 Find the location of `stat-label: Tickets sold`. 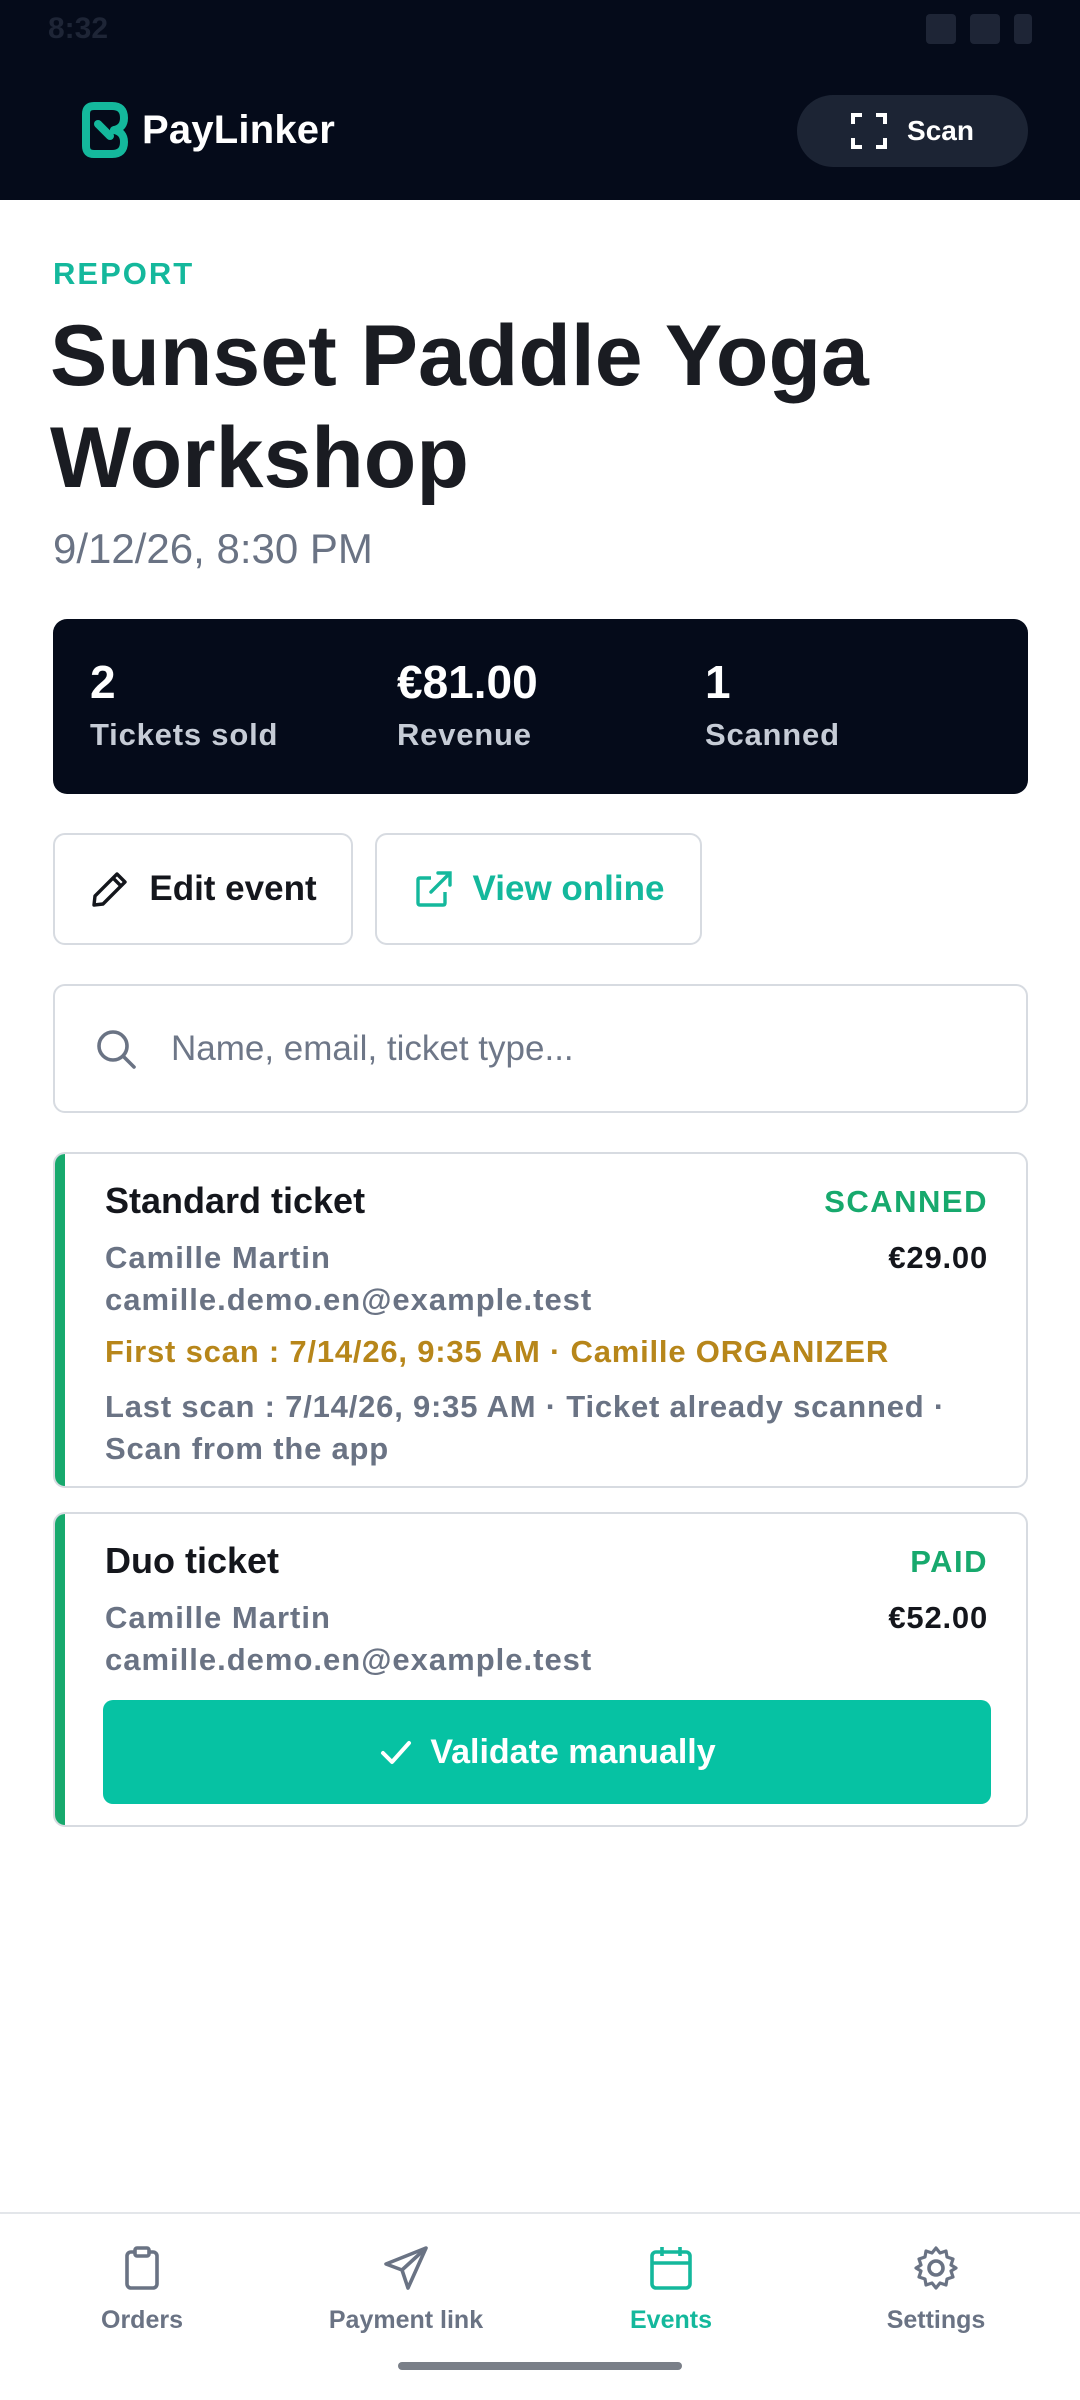

stat-label: Tickets sold is located at coordinates (184, 734).